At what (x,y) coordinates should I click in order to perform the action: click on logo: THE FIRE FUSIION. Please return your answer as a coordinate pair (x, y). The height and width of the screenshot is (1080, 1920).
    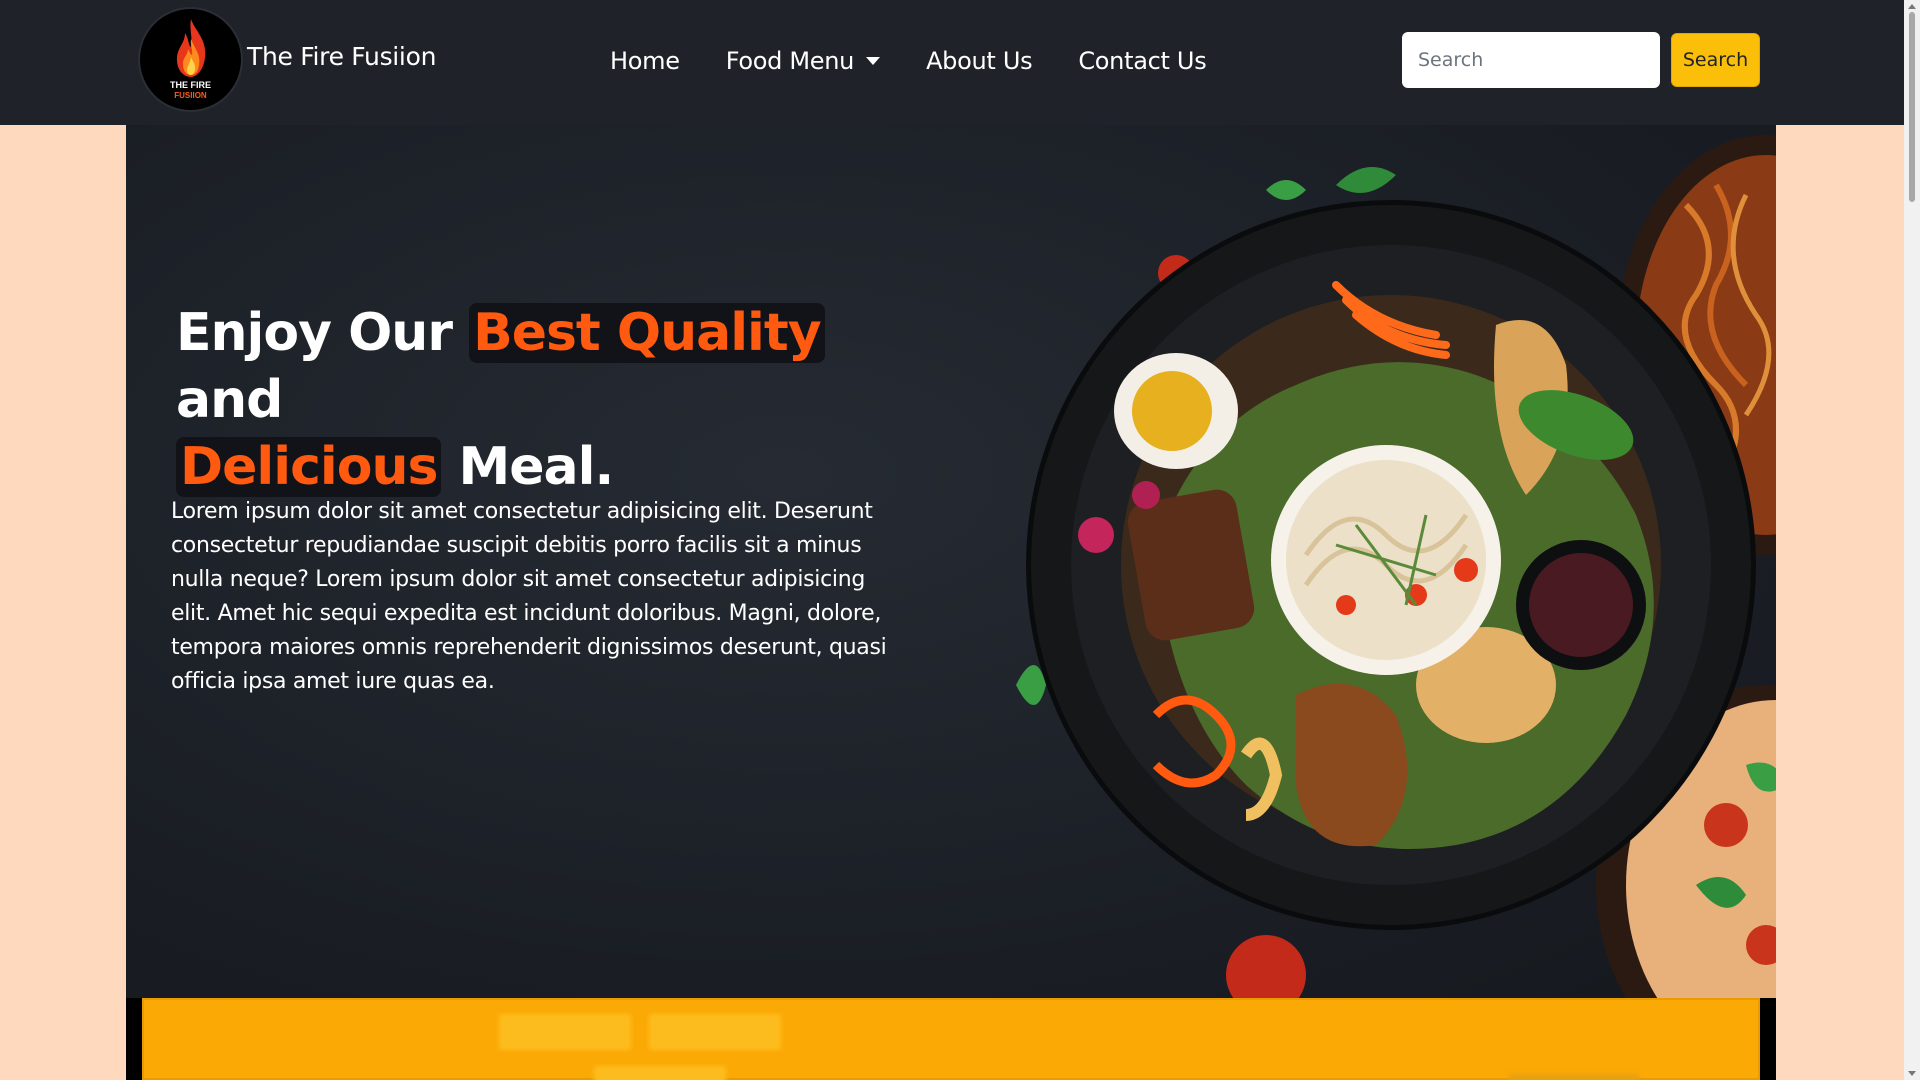
    Looking at the image, I should click on (190, 59).